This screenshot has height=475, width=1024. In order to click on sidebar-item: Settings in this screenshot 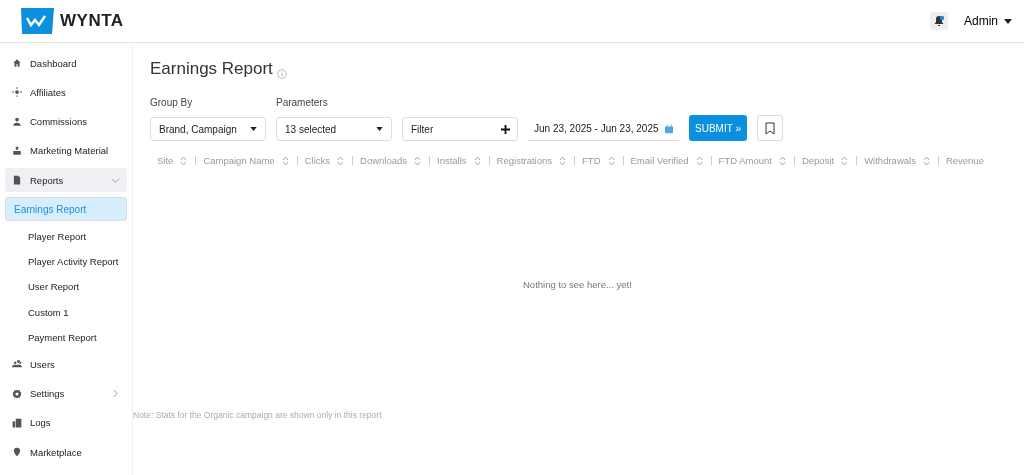, I will do `click(66, 393)`.